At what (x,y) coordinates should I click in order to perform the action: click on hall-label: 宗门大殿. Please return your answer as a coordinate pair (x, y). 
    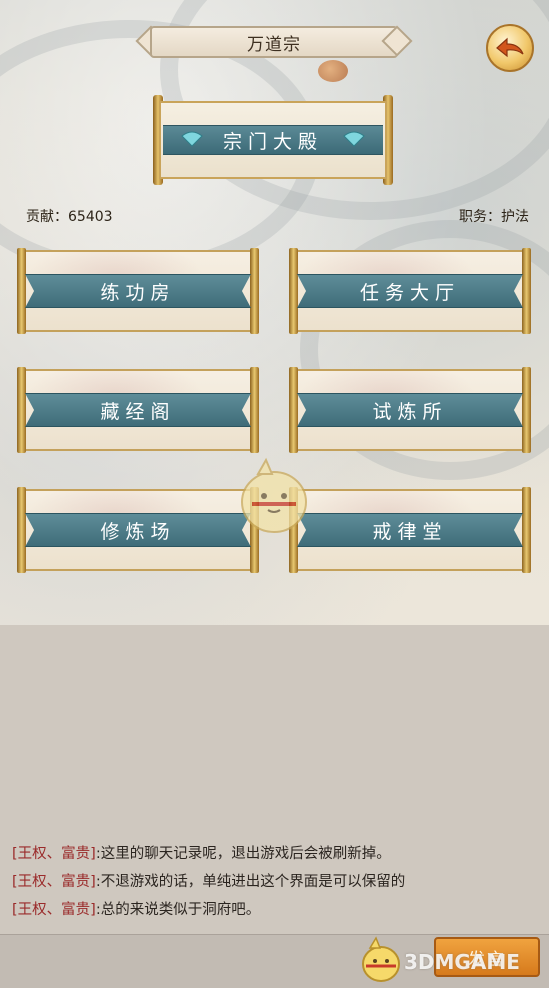
    Looking at the image, I should click on (272, 141).